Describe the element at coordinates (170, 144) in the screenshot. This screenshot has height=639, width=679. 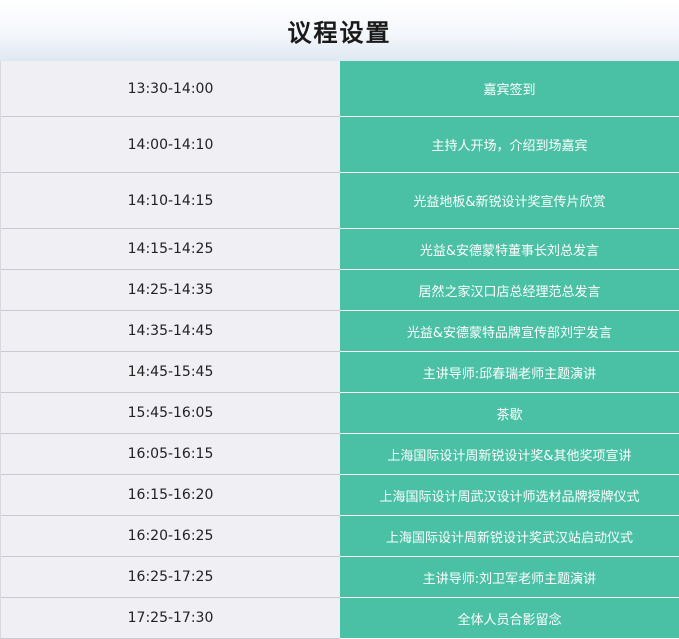
I see `agenda-time: 14:00-14:10` at that location.